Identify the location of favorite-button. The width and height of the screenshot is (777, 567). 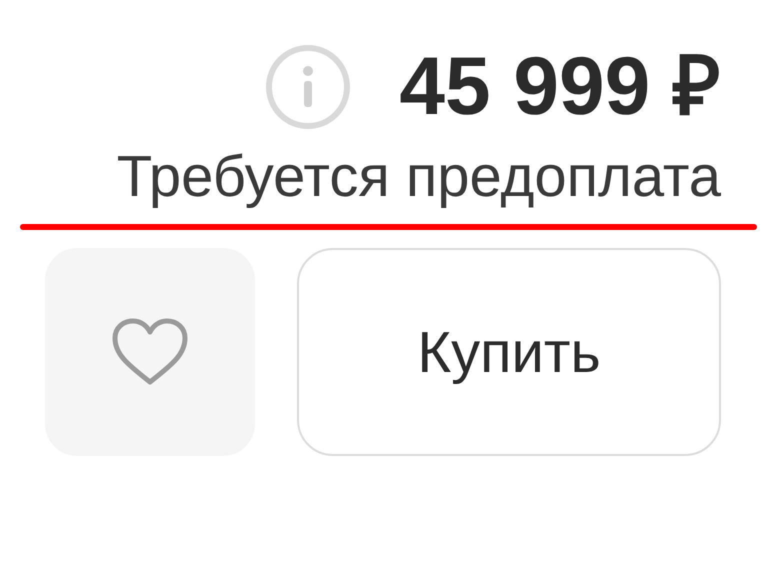
(150, 352).